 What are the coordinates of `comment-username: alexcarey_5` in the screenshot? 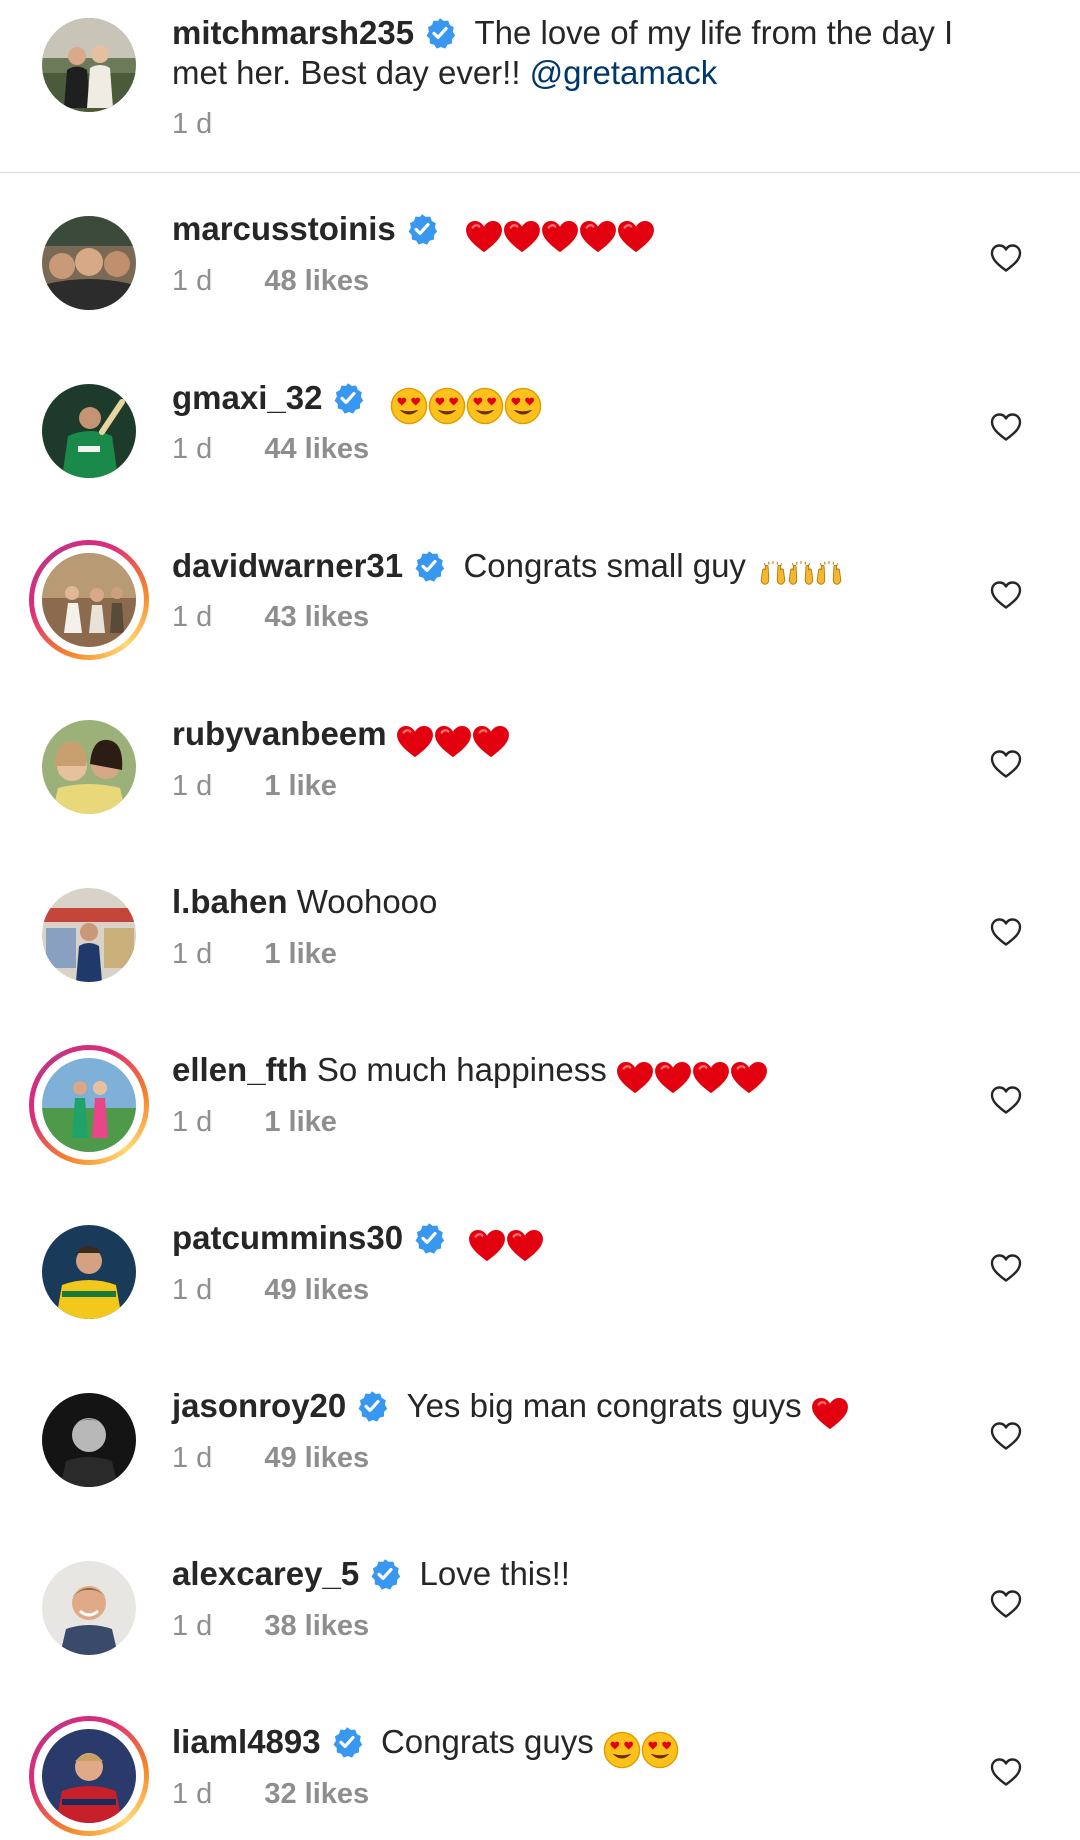 It's located at (265, 1573).